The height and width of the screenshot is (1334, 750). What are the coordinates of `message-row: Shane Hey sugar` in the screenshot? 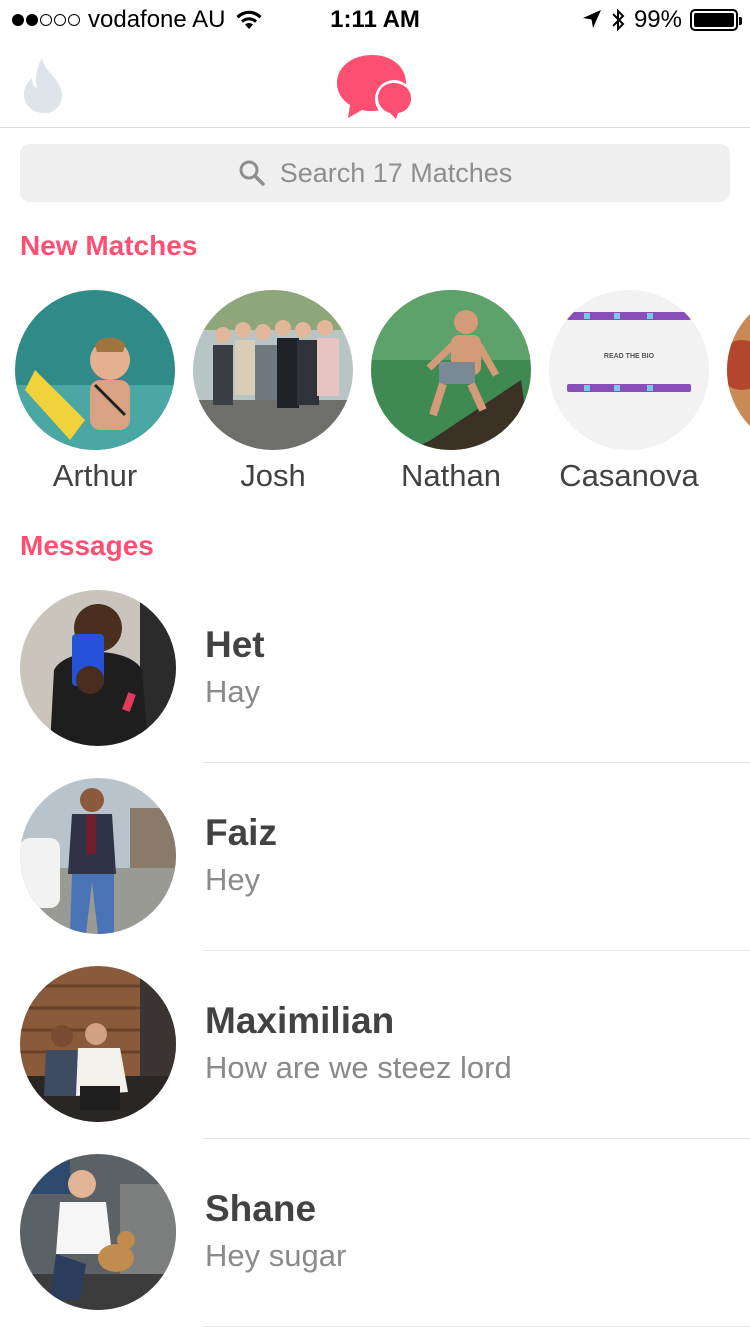 It's located at (375, 1244).